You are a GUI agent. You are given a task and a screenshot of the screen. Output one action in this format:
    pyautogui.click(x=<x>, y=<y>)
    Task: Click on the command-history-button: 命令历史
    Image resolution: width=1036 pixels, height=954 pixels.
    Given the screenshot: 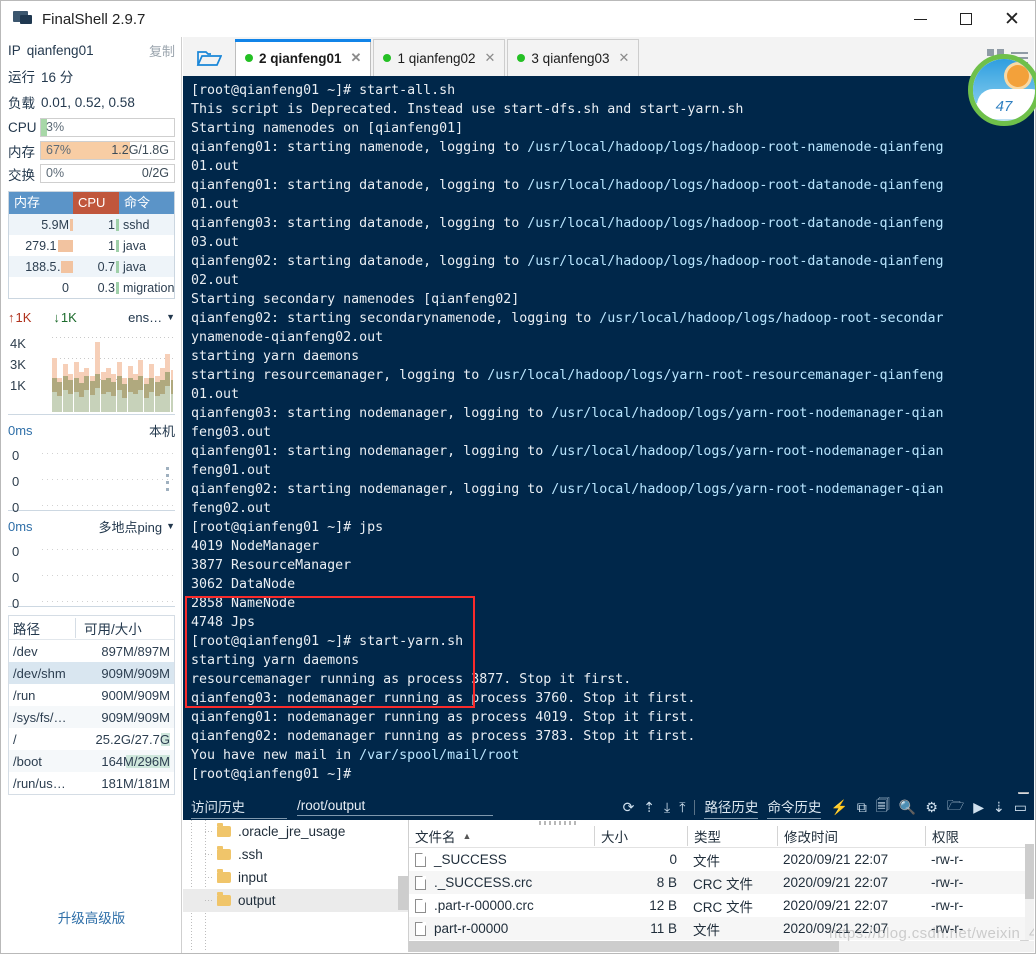 What is the action you would take?
    pyautogui.click(x=794, y=807)
    